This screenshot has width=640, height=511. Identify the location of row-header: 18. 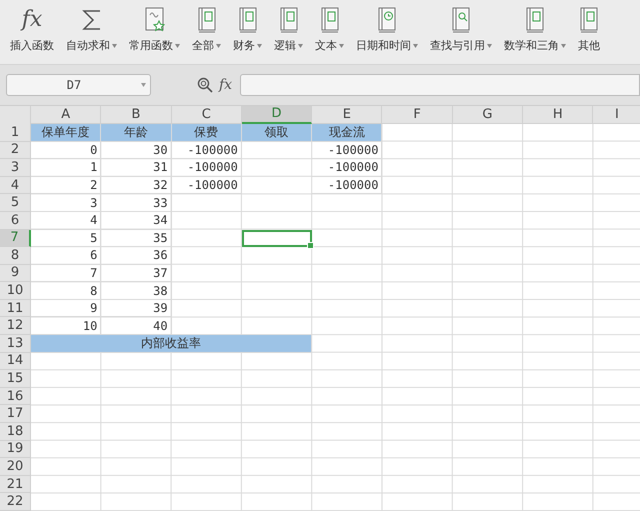
(15, 432).